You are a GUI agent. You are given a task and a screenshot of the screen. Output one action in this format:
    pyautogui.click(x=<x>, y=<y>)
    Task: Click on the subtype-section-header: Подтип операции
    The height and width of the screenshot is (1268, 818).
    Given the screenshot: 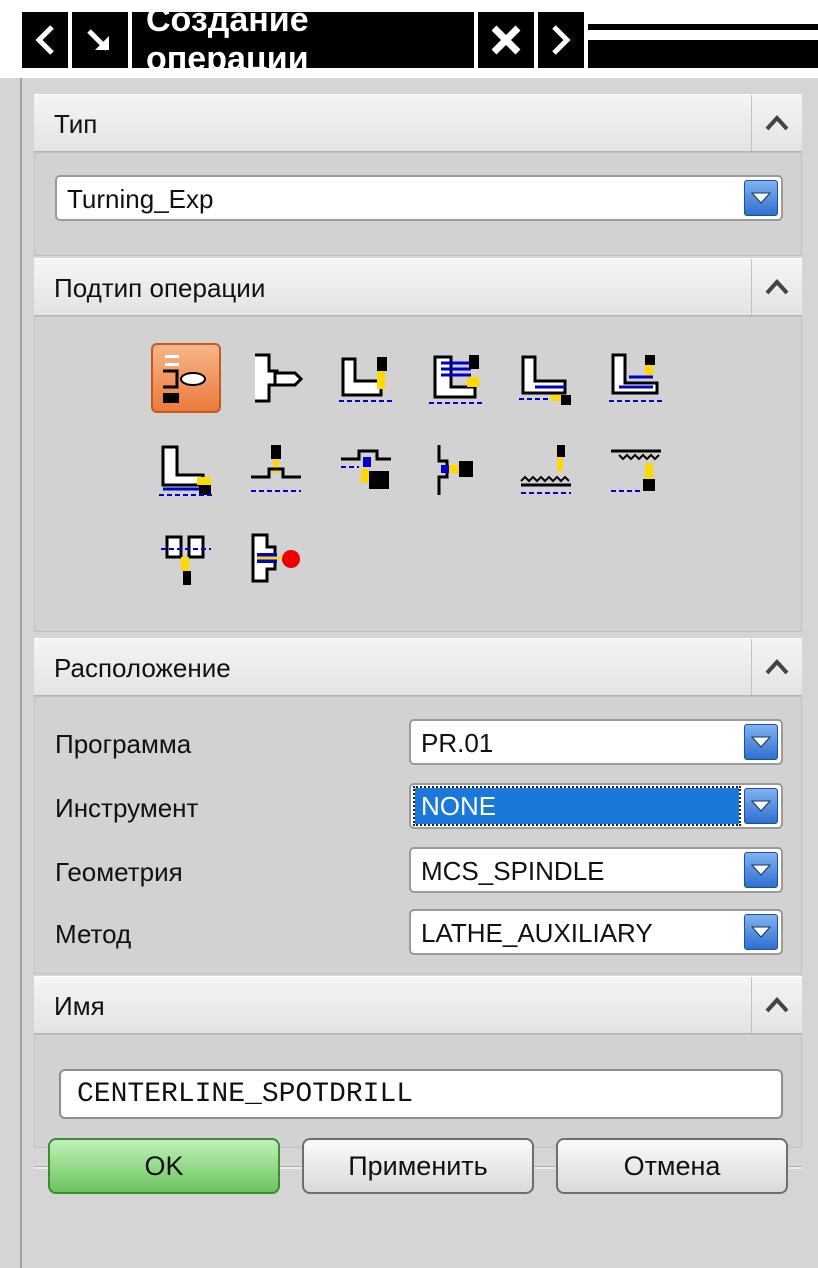 What is the action you would take?
    pyautogui.click(x=418, y=287)
    